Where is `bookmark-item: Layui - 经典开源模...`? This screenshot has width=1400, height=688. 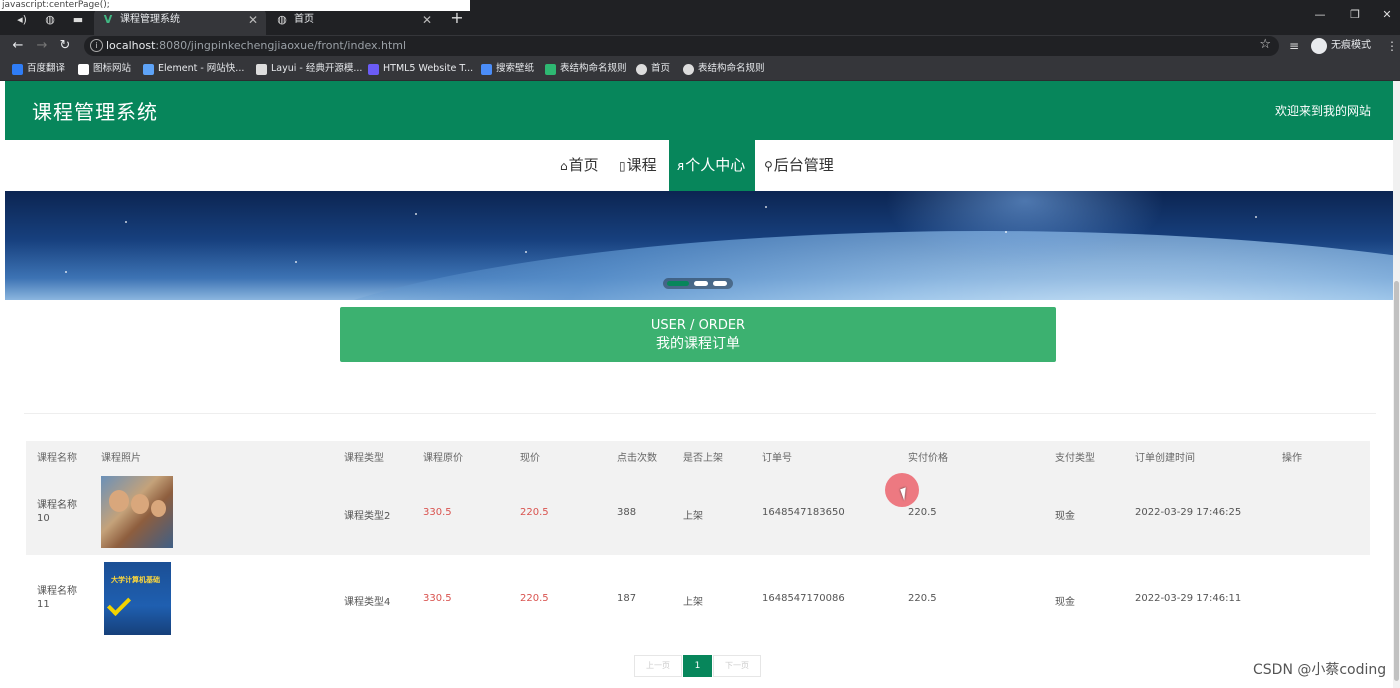
bookmark-item: Layui - 经典开源模... is located at coordinates (309, 69).